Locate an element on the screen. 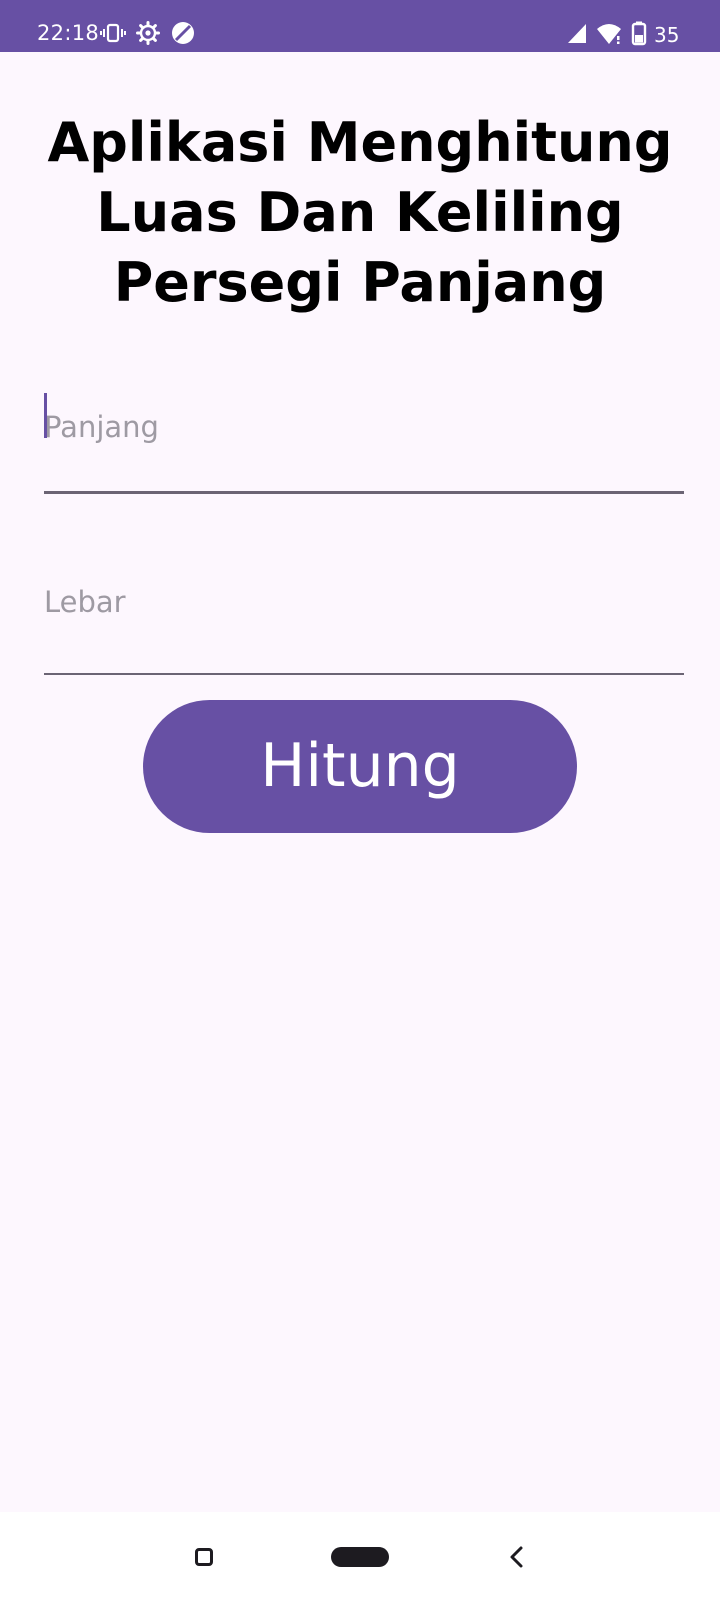 The width and height of the screenshot is (720, 1600). status-time: 22:18 is located at coordinates (68, 33).